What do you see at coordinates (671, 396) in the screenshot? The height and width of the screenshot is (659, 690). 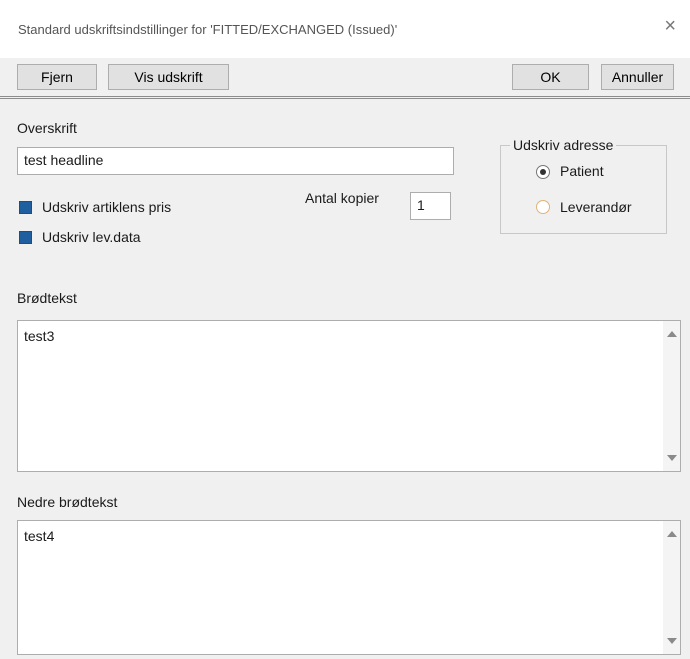 I see `body-text-scrollbar` at bounding box center [671, 396].